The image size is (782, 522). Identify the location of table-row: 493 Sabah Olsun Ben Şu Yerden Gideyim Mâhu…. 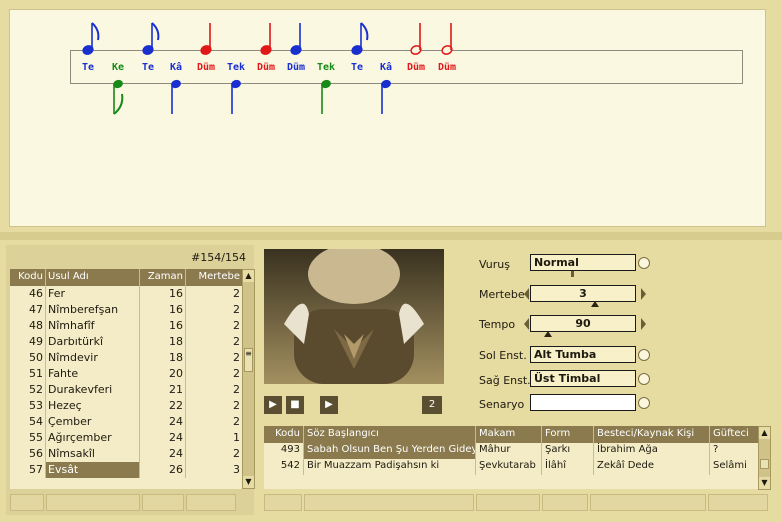
(511, 451).